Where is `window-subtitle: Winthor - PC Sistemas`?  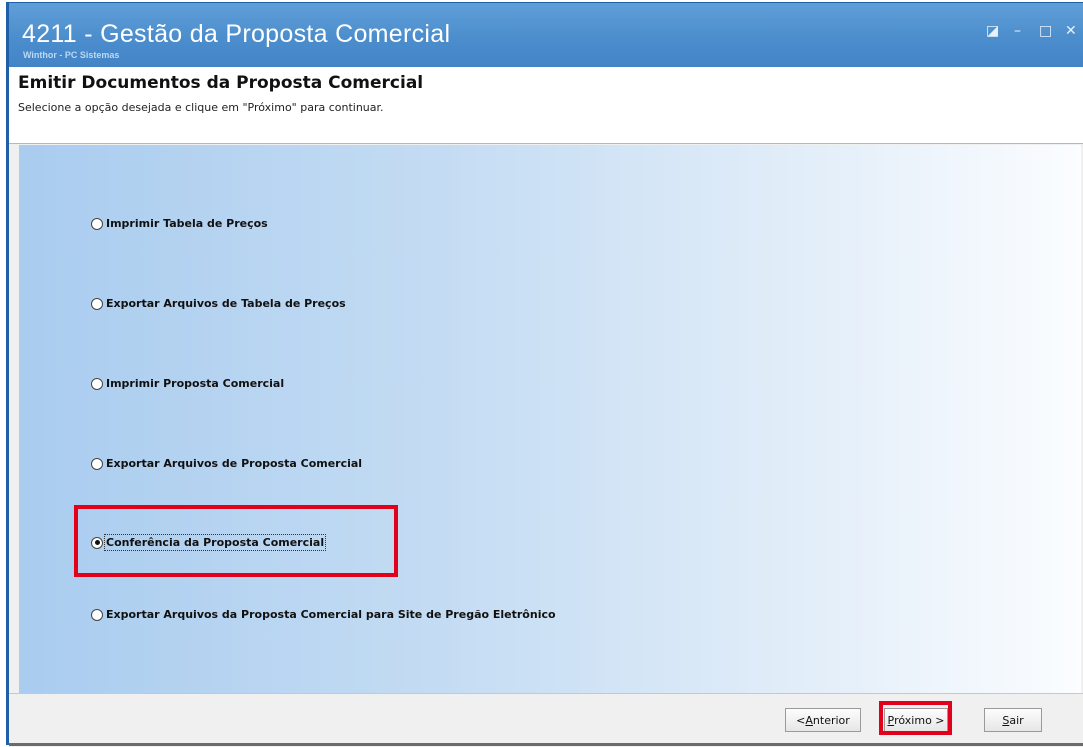
window-subtitle: Winthor - PC Sistemas is located at coordinates (71, 55).